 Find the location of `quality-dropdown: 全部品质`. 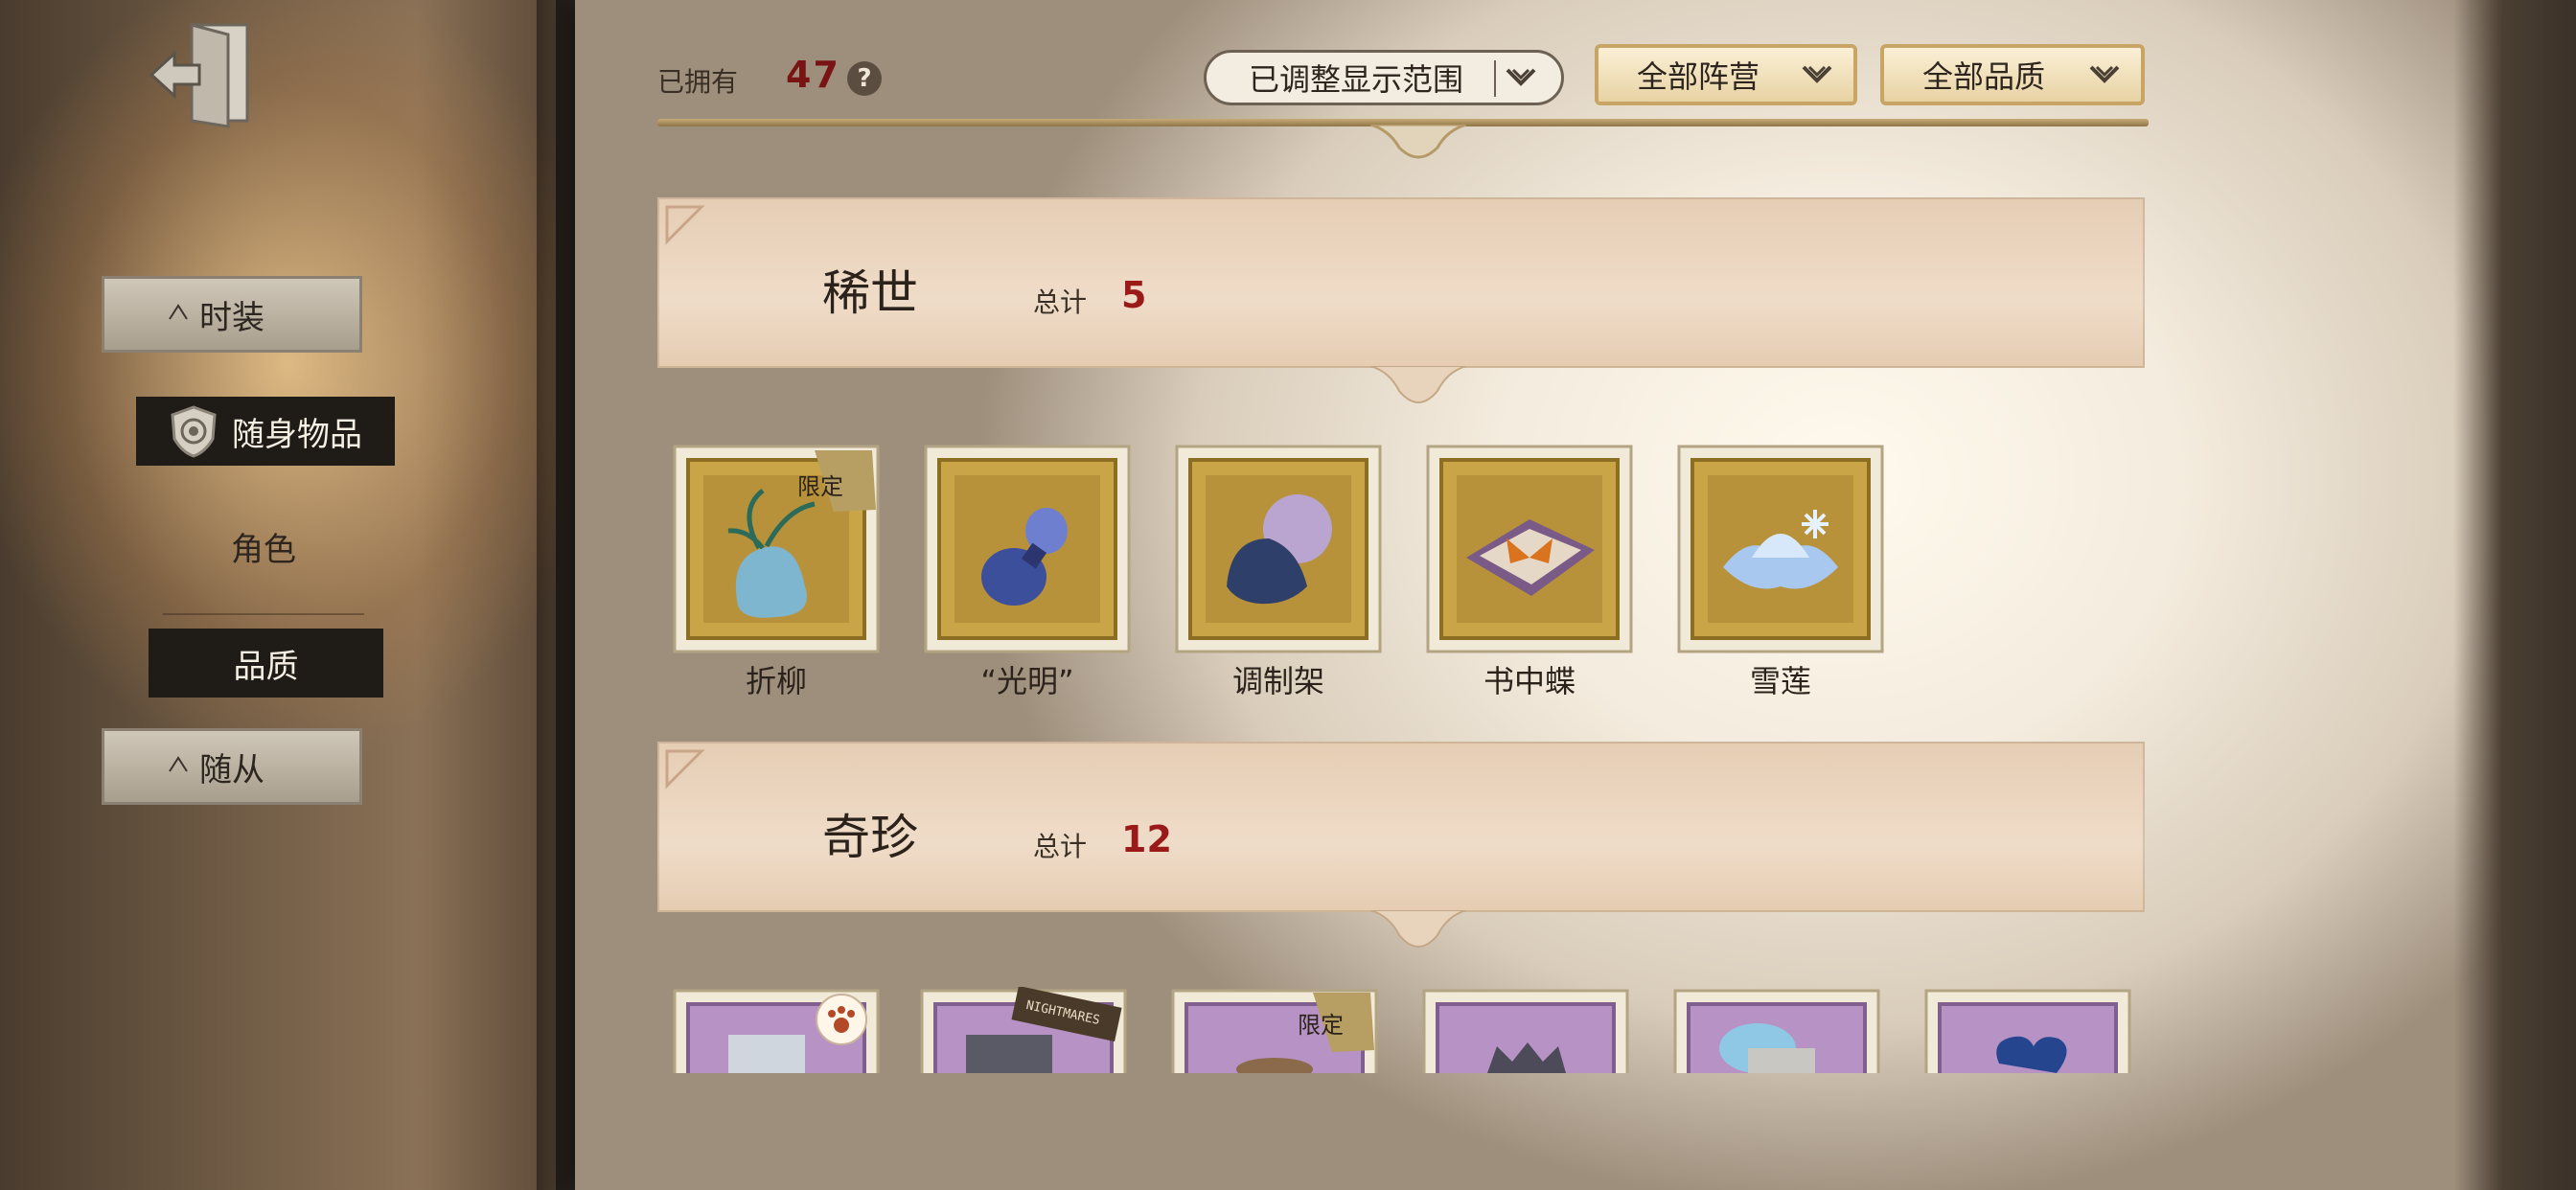

quality-dropdown: 全部品质 is located at coordinates (2012, 74).